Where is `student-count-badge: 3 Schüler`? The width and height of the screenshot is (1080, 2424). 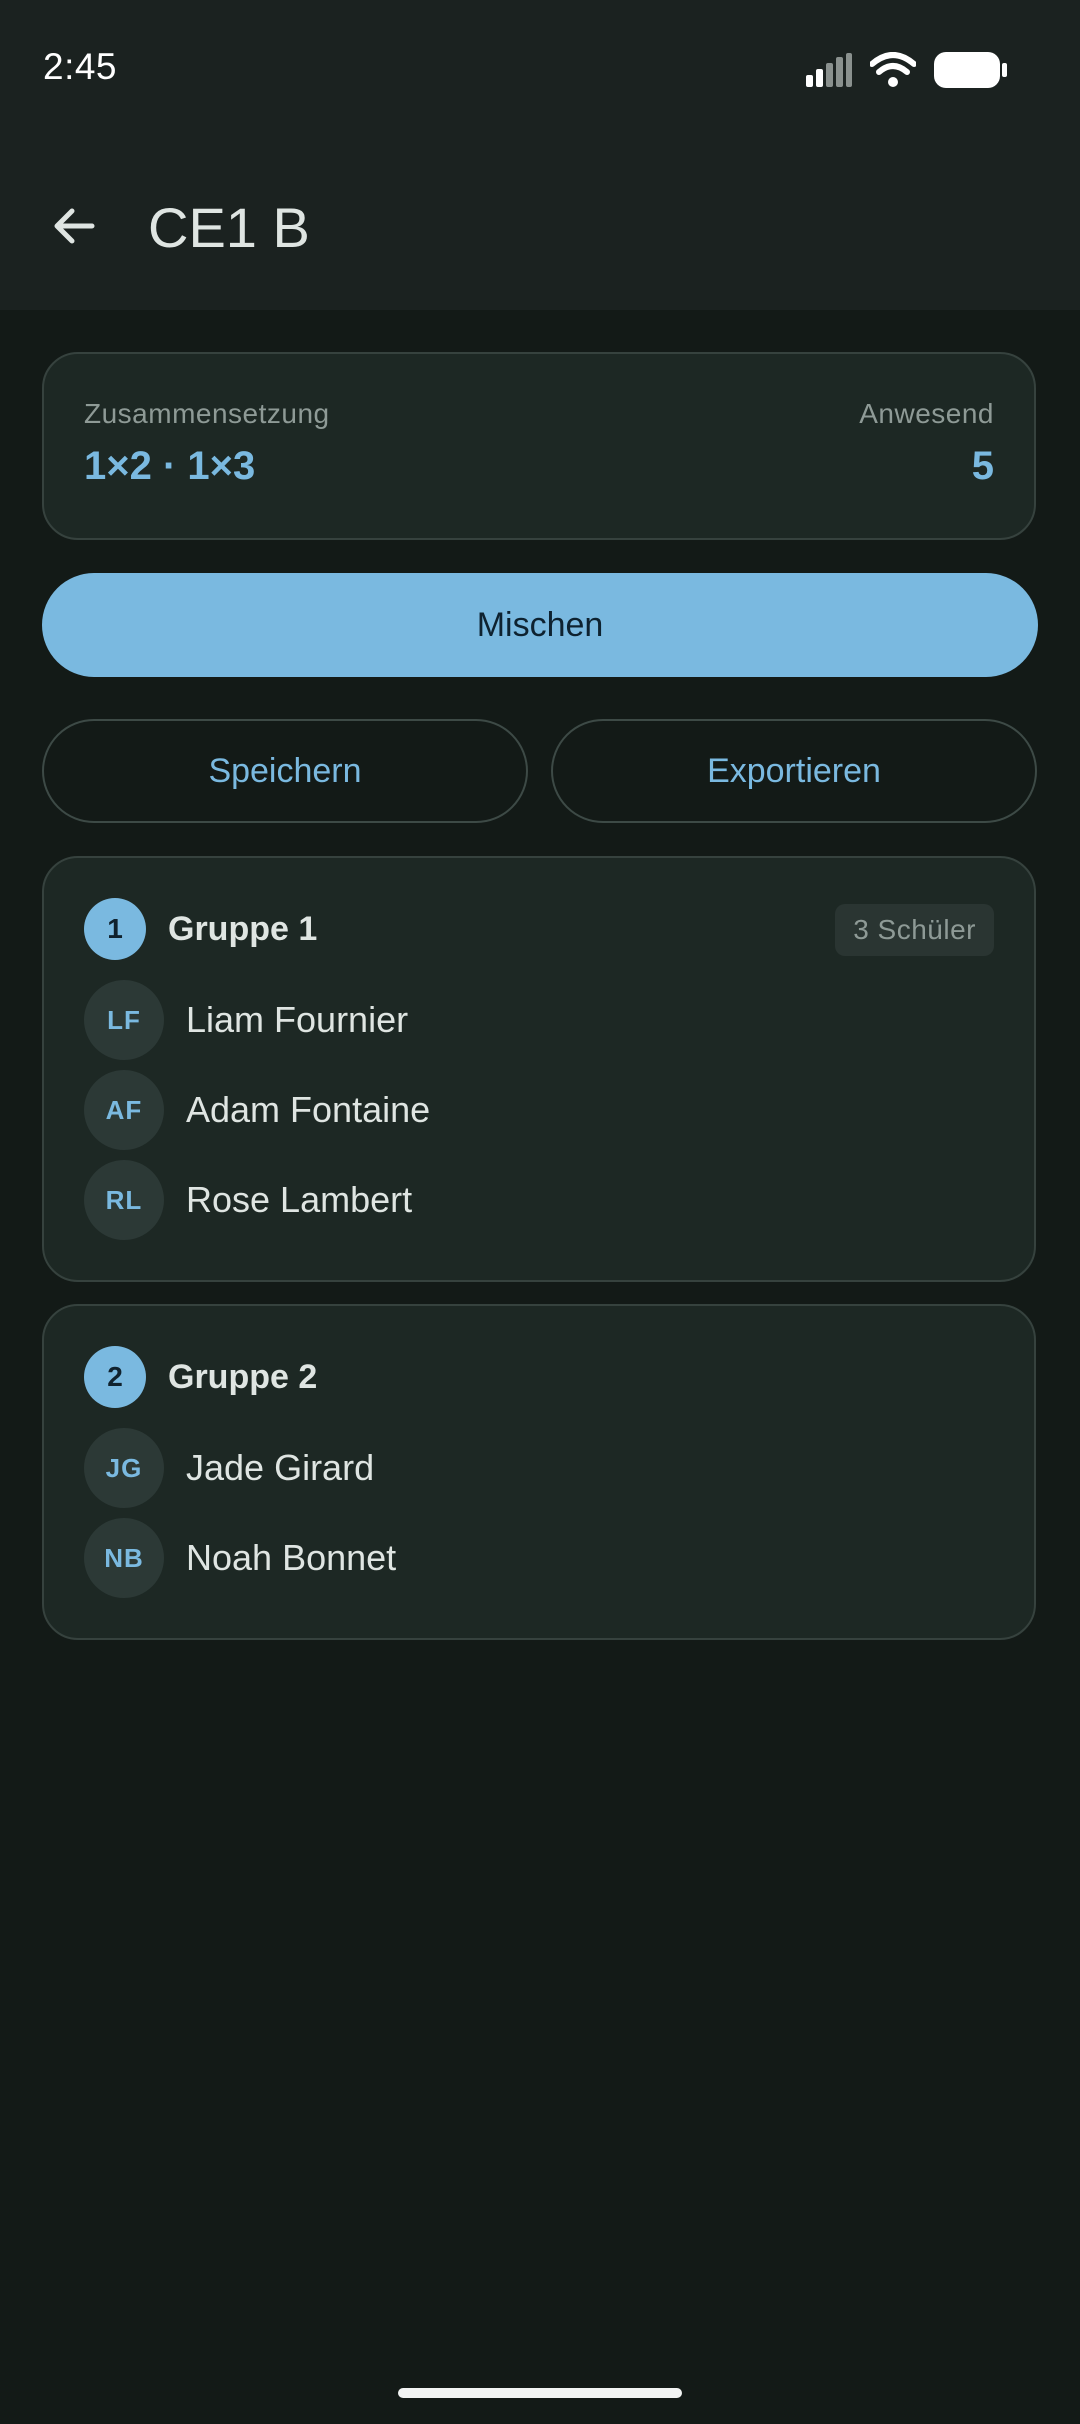
student-count-badge: 3 Schüler is located at coordinates (914, 930).